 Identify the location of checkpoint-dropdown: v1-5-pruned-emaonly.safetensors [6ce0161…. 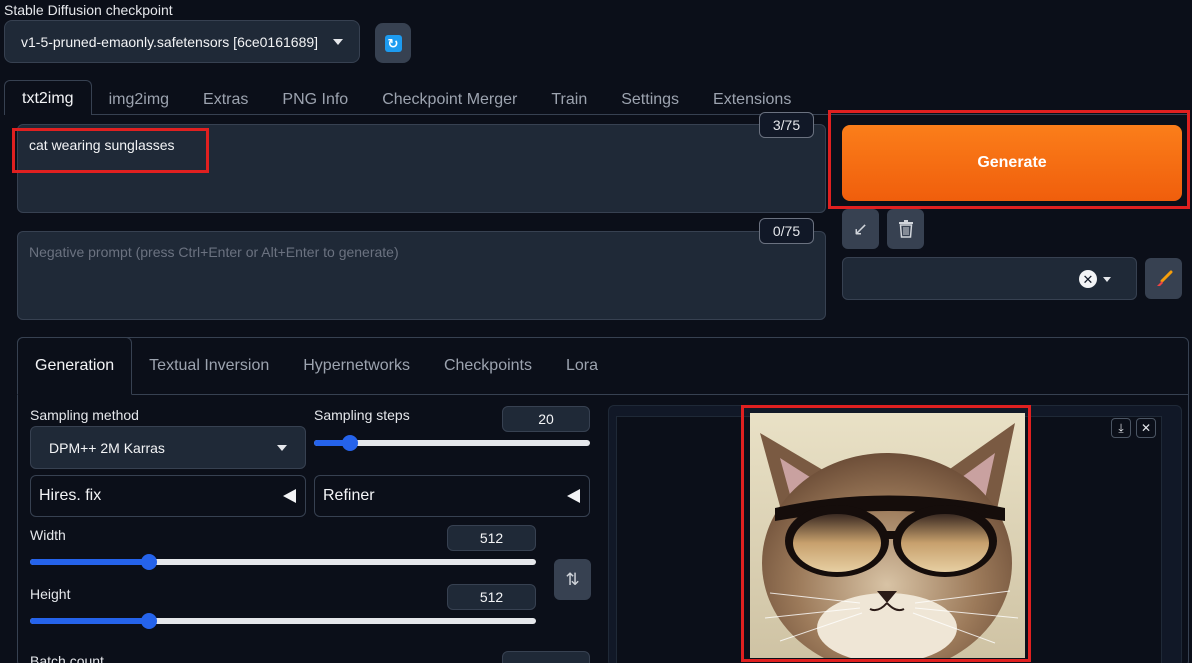
(182, 41).